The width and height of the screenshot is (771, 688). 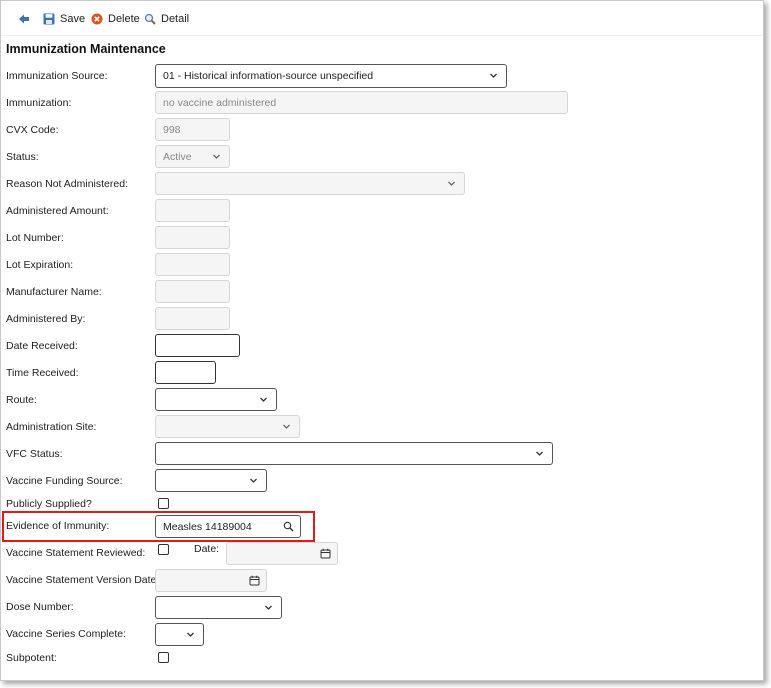 What do you see at coordinates (192, 129) in the screenshot?
I see `cvx-code-input: 998` at bounding box center [192, 129].